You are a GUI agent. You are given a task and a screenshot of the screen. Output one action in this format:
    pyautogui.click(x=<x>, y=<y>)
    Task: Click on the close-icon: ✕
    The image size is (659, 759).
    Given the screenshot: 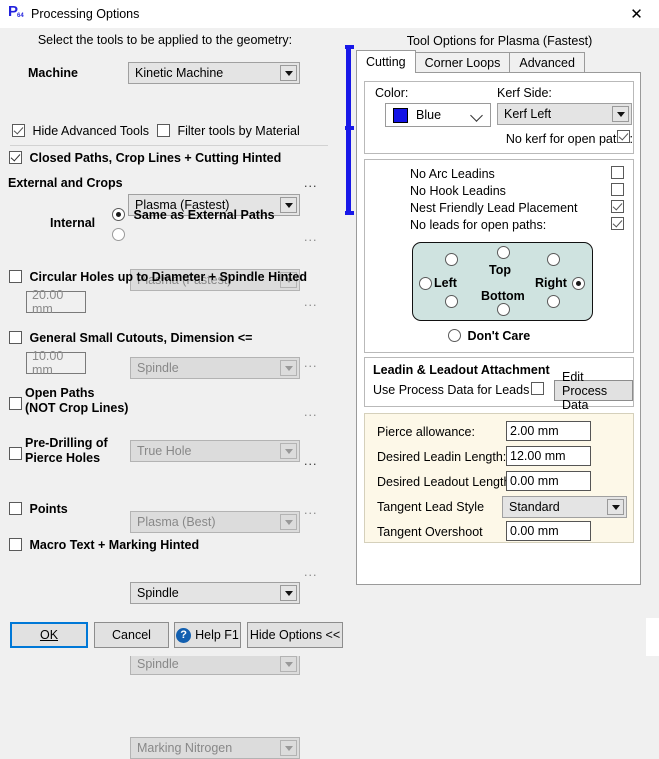 What is the action you would take?
    pyautogui.click(x=636, y=14)
    